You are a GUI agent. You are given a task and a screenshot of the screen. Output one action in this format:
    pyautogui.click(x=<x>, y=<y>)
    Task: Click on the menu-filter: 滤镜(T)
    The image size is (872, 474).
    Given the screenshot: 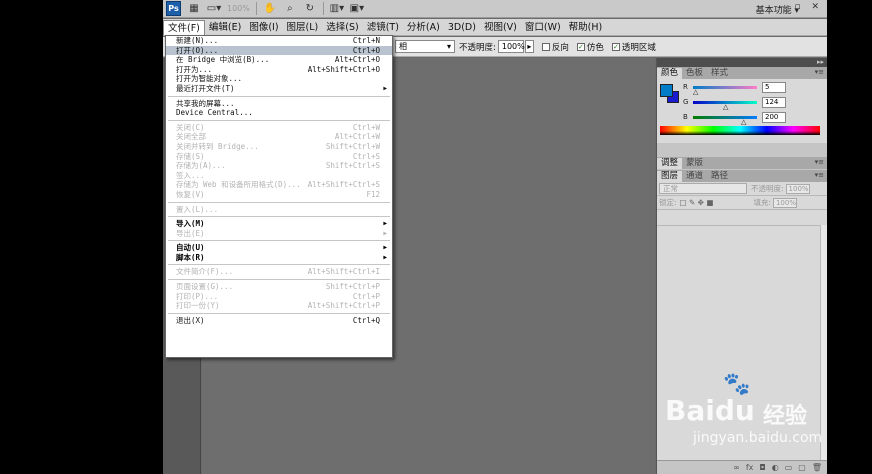 What is the action you would take?
    pyautogui.click(x=383, y=27)
    